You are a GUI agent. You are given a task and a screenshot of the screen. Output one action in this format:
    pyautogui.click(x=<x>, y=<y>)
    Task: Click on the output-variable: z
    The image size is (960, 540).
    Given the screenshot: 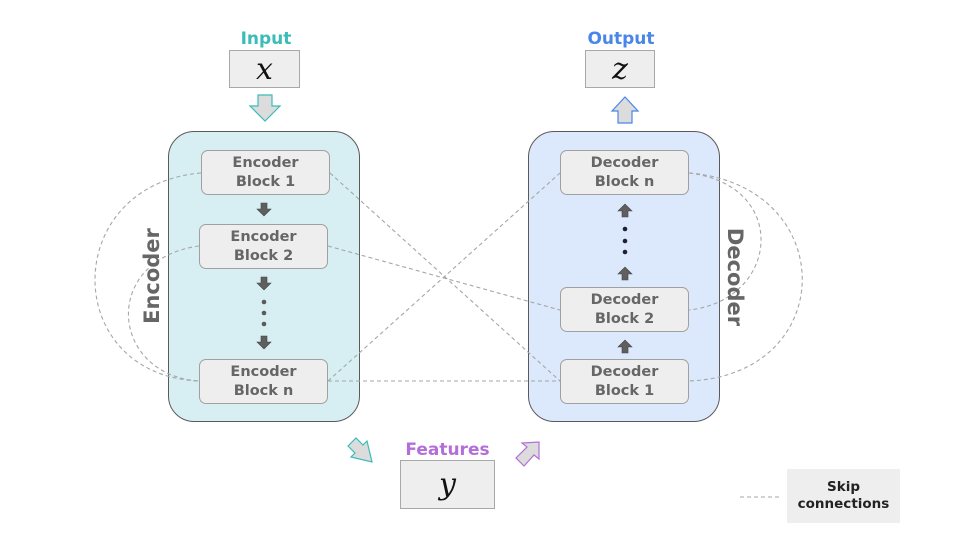 What is the action you would take?
    pyautogui.click(x=620, y=69)
    